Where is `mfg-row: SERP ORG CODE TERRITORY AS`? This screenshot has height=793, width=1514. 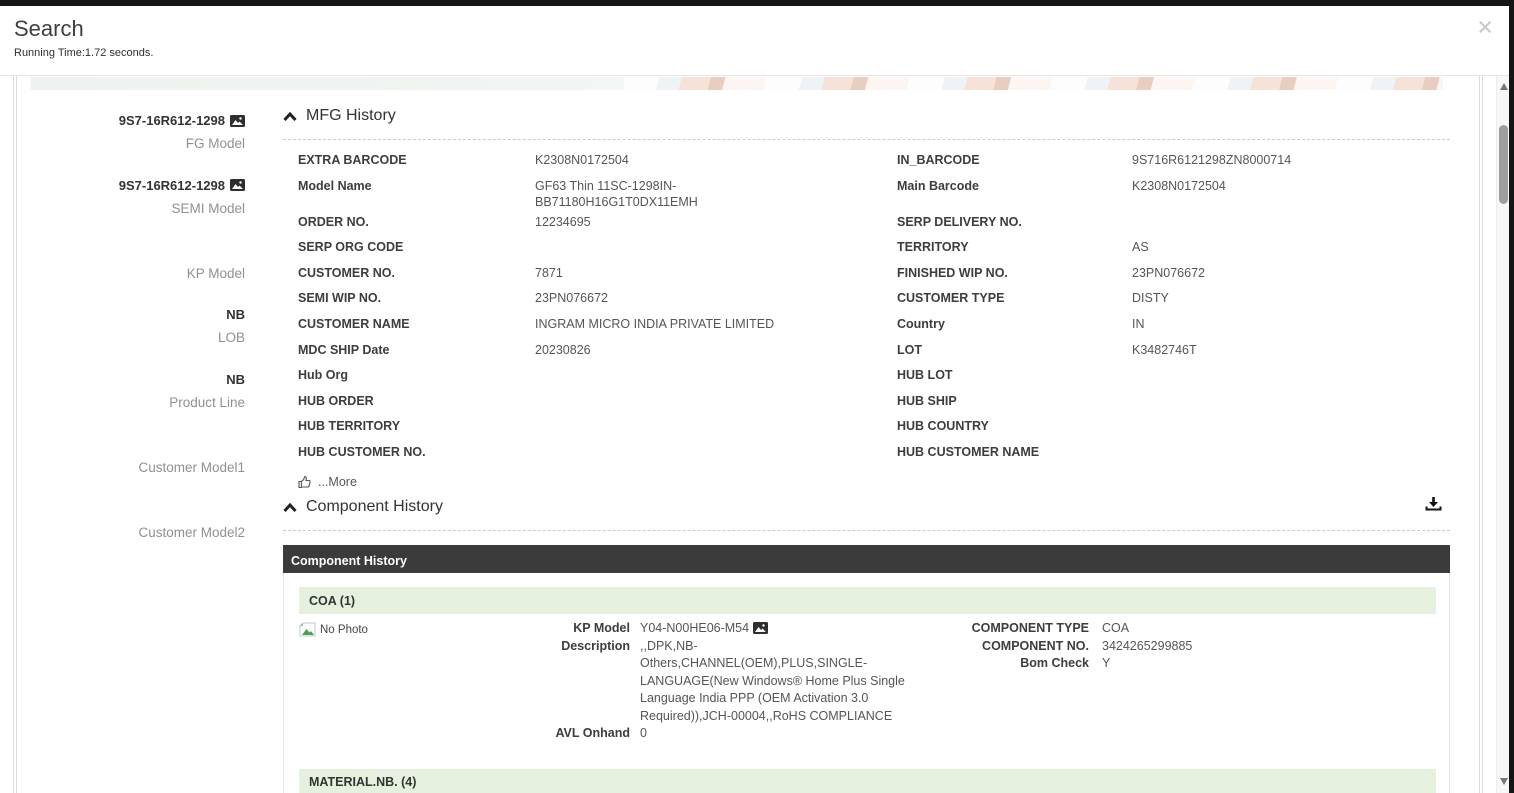
mfg-row: SERP ORG CODE TERRITORY AS is located at coordinates (866, 248).